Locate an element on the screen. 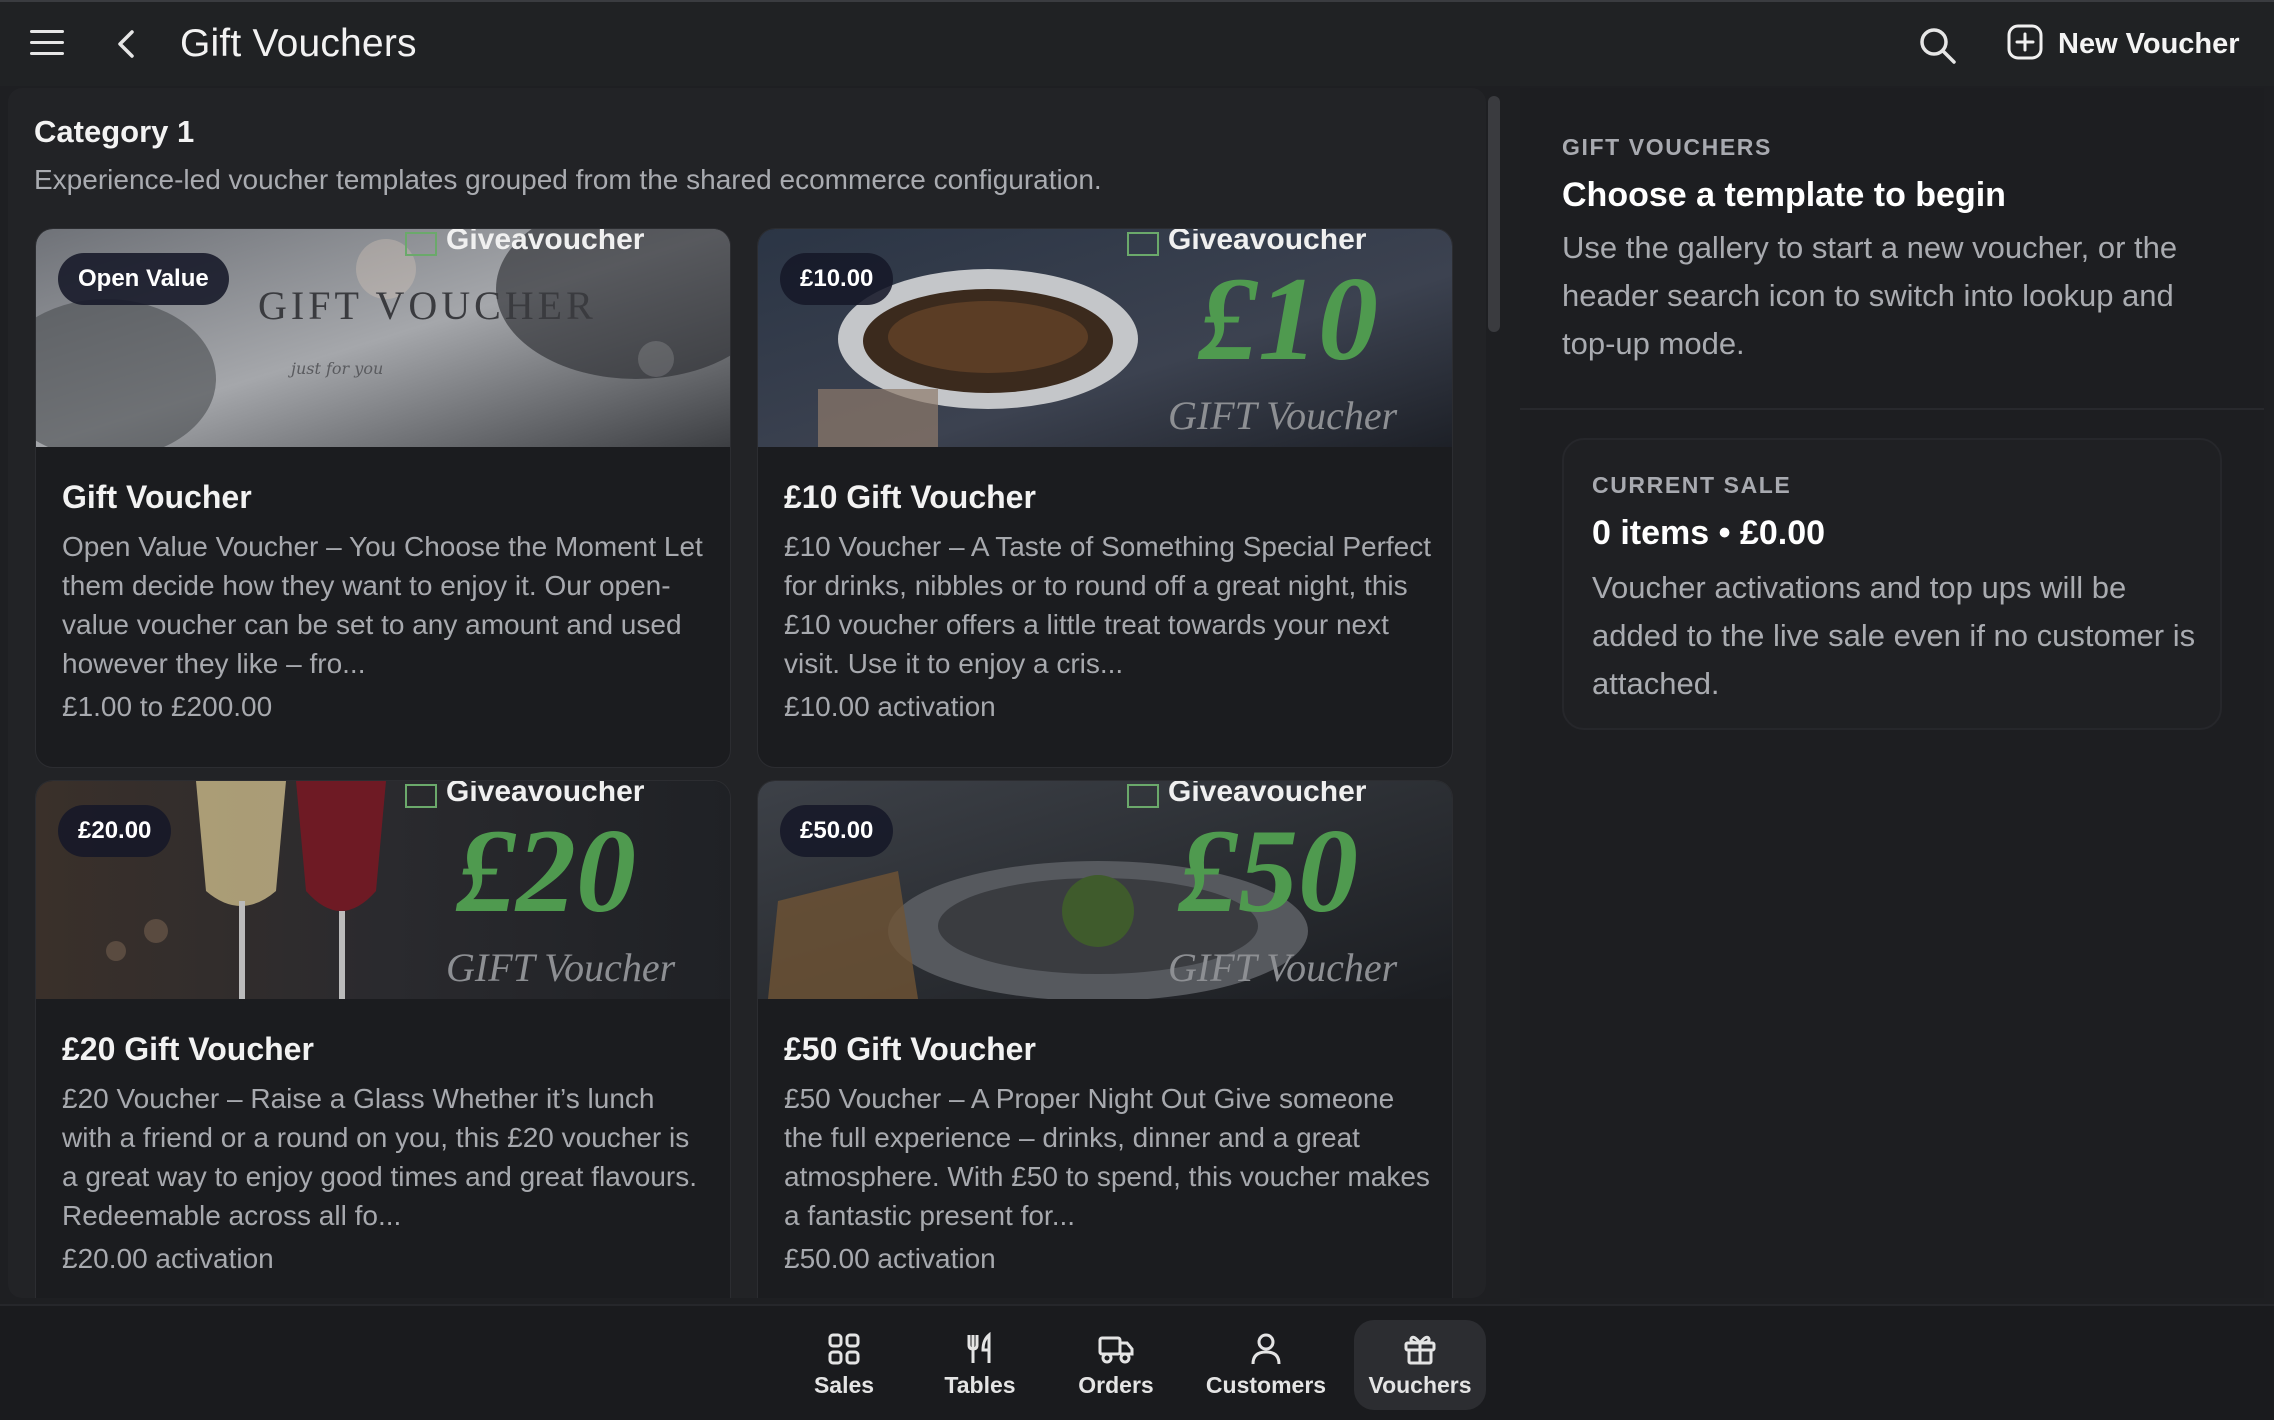 The width and height of the screenshot is (2274, 1420). nav-sales: Sales is located at coordinates (844, 1365).